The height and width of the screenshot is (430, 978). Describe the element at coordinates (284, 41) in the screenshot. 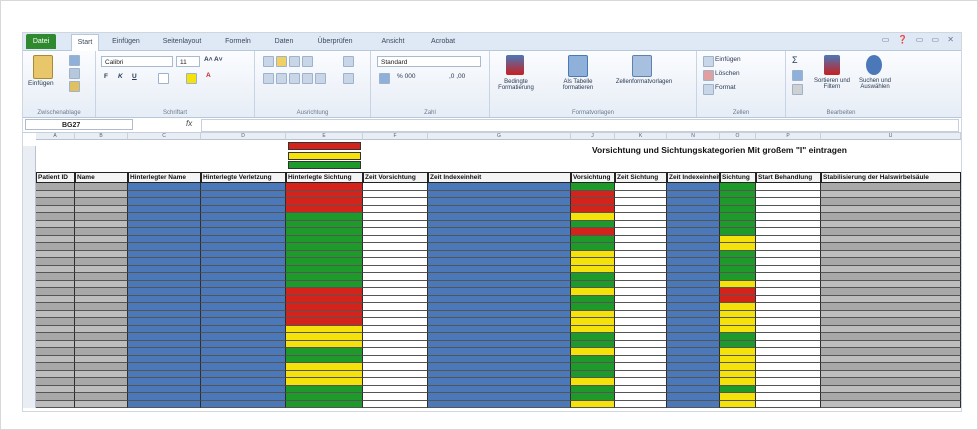

I see `tab-data: Daten` at that location.